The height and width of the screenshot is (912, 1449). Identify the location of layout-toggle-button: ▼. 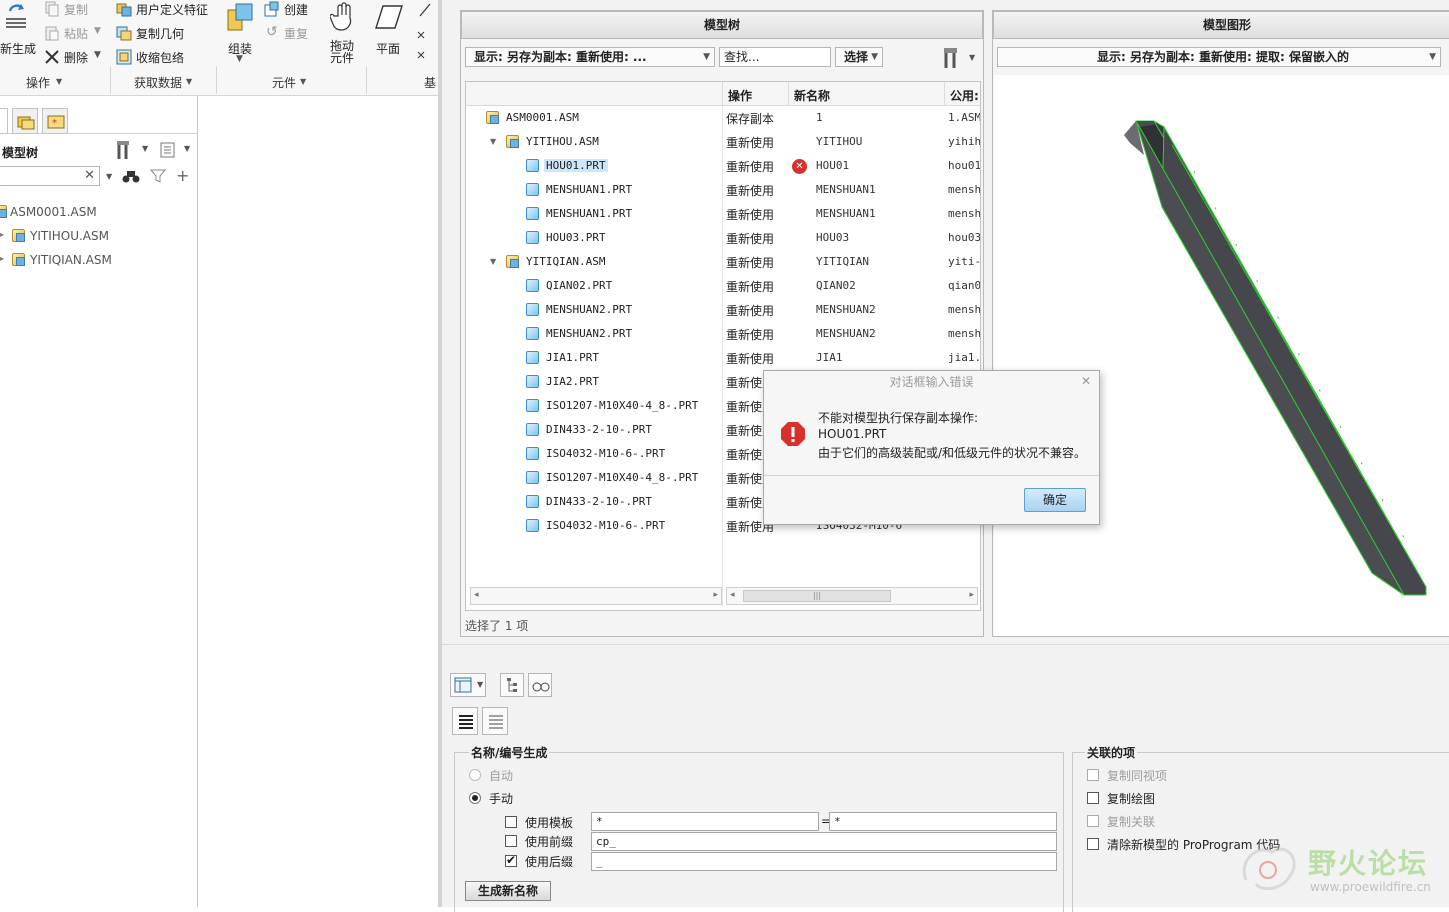
(468, 685).